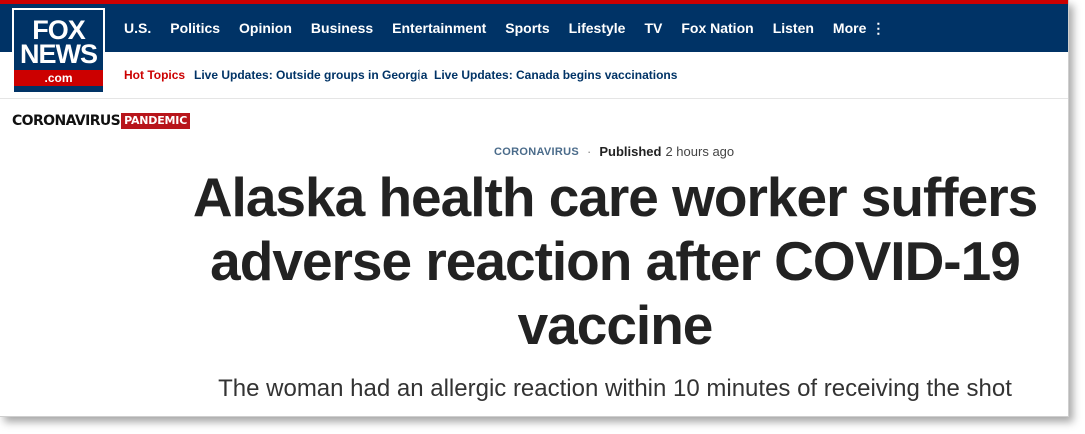  Describe the element at coordinates (555, 75) in the screenshot. I see `hot-topic-link-canada: Live Updates: Canada begins vaccinations` at that location.